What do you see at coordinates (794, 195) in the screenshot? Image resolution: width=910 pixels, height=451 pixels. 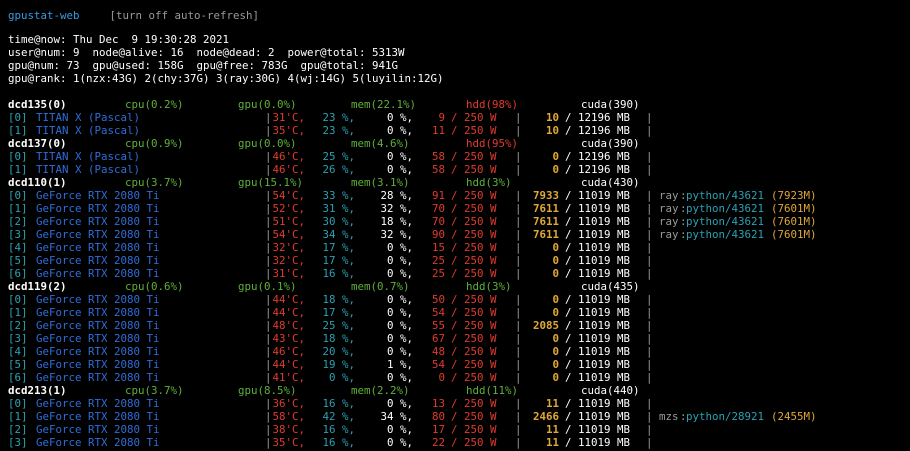 I see `process-memory: (7923M)` at bounding box center [794, 195].